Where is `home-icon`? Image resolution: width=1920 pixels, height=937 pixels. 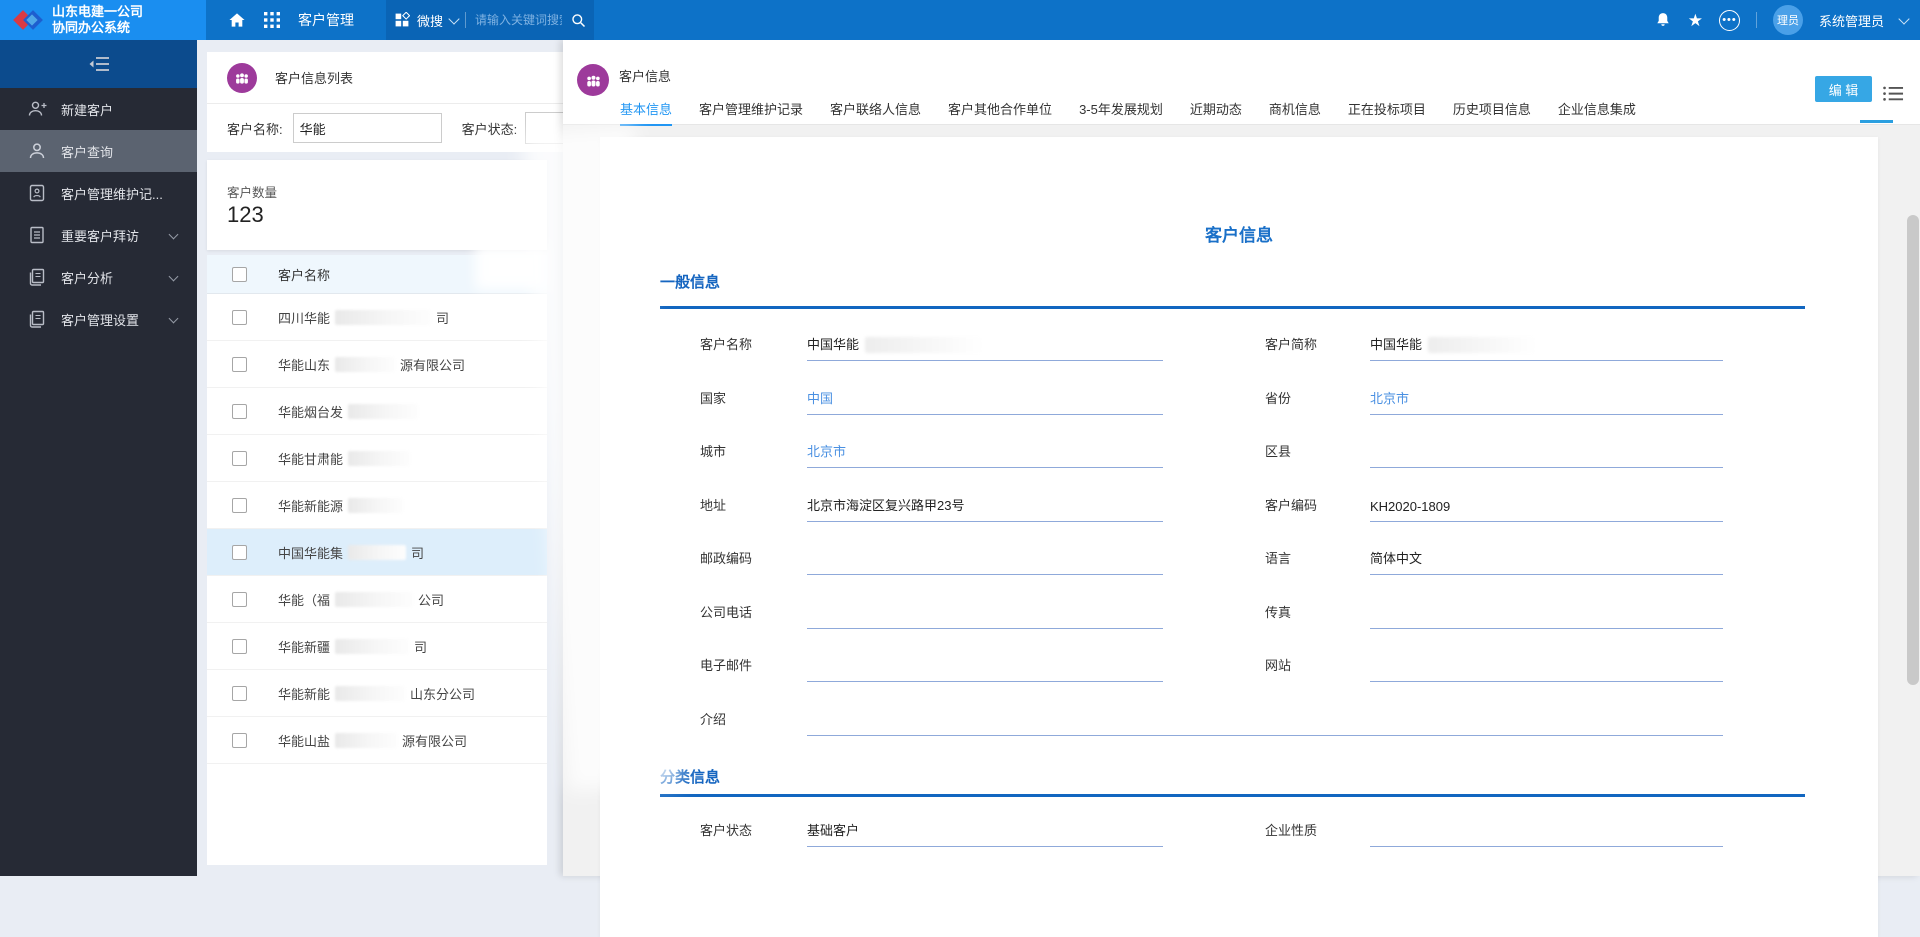
home-icon is located at coordinates (237, 20).